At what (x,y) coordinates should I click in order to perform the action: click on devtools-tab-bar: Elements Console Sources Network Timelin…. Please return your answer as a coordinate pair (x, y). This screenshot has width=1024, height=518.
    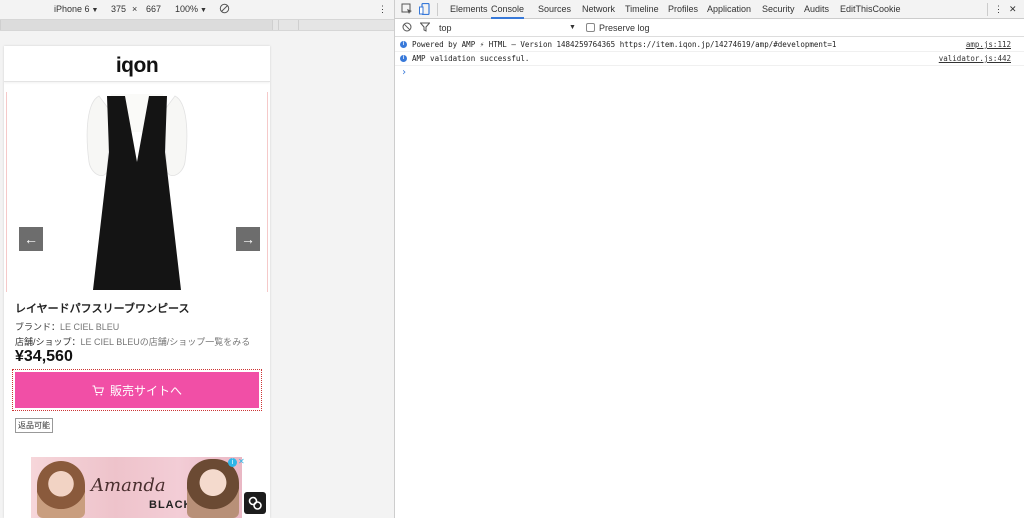
    Looking at the image, I should click on (709, 9).